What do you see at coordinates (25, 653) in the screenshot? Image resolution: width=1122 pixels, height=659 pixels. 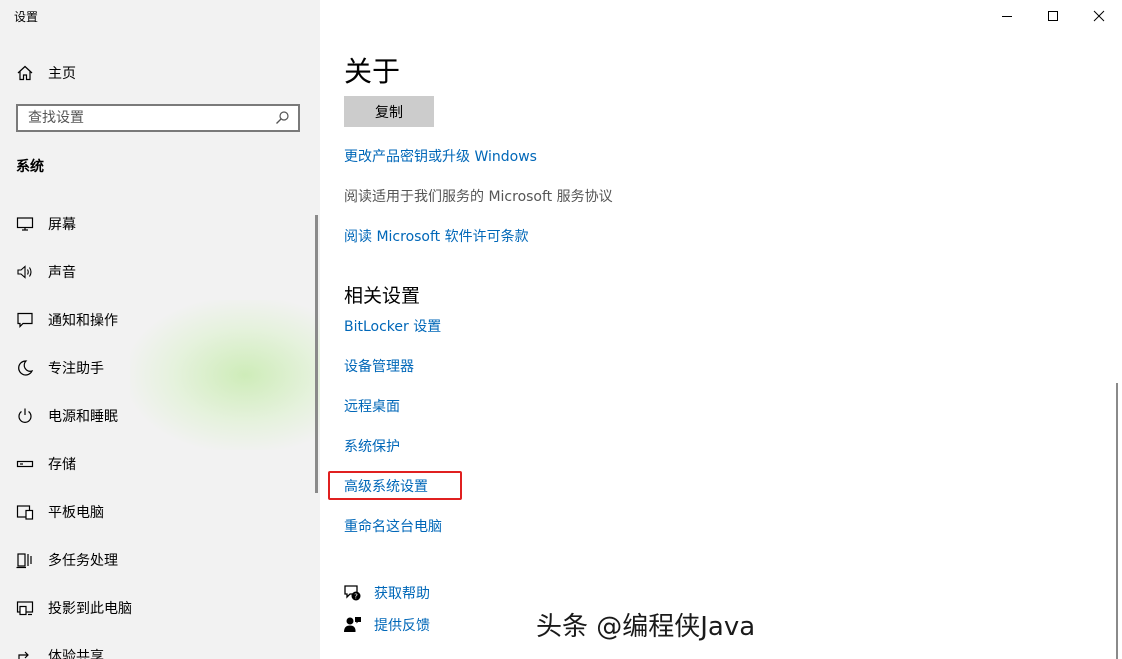 I see `share-icon` at bounding box center [25, 653].